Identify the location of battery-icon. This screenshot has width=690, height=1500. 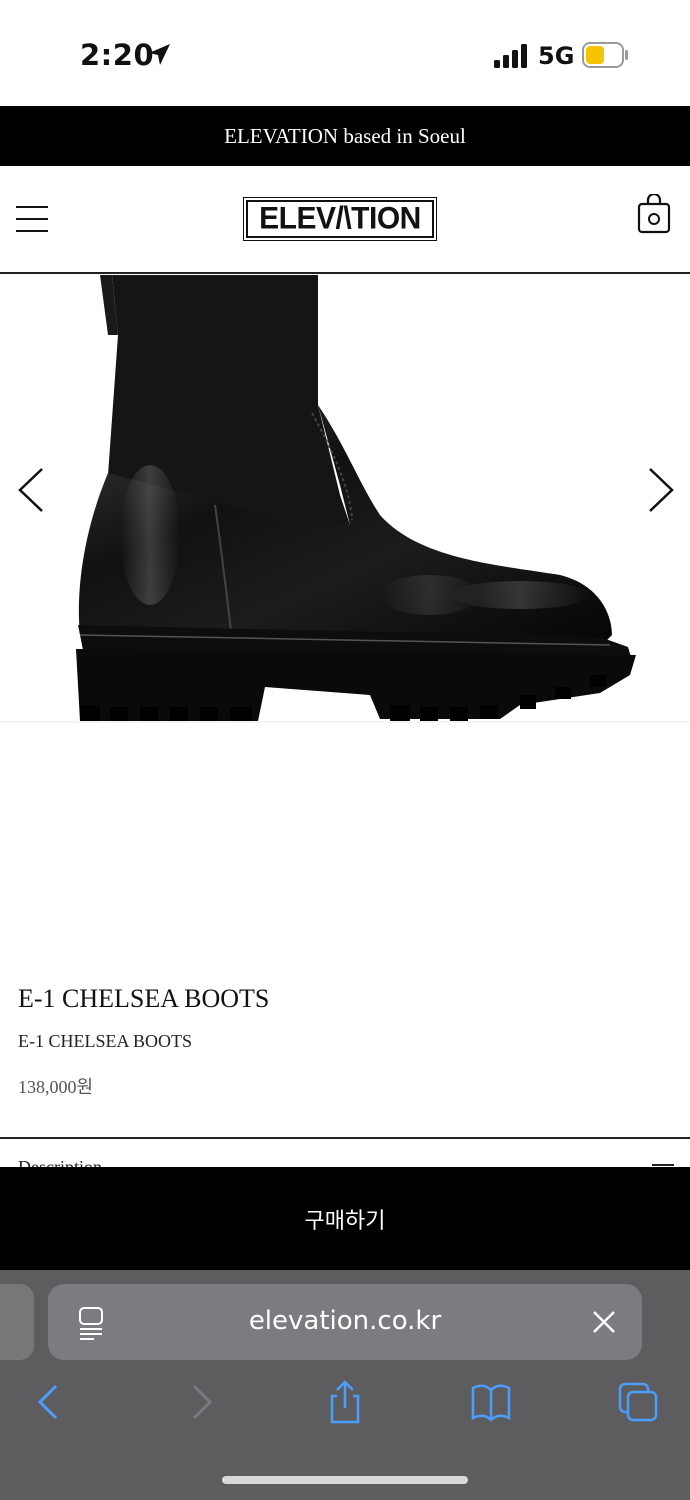
(605, 55).